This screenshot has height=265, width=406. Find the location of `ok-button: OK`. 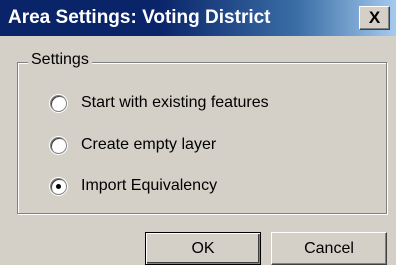

ok-button: OK is located at coordinates (203, 248).